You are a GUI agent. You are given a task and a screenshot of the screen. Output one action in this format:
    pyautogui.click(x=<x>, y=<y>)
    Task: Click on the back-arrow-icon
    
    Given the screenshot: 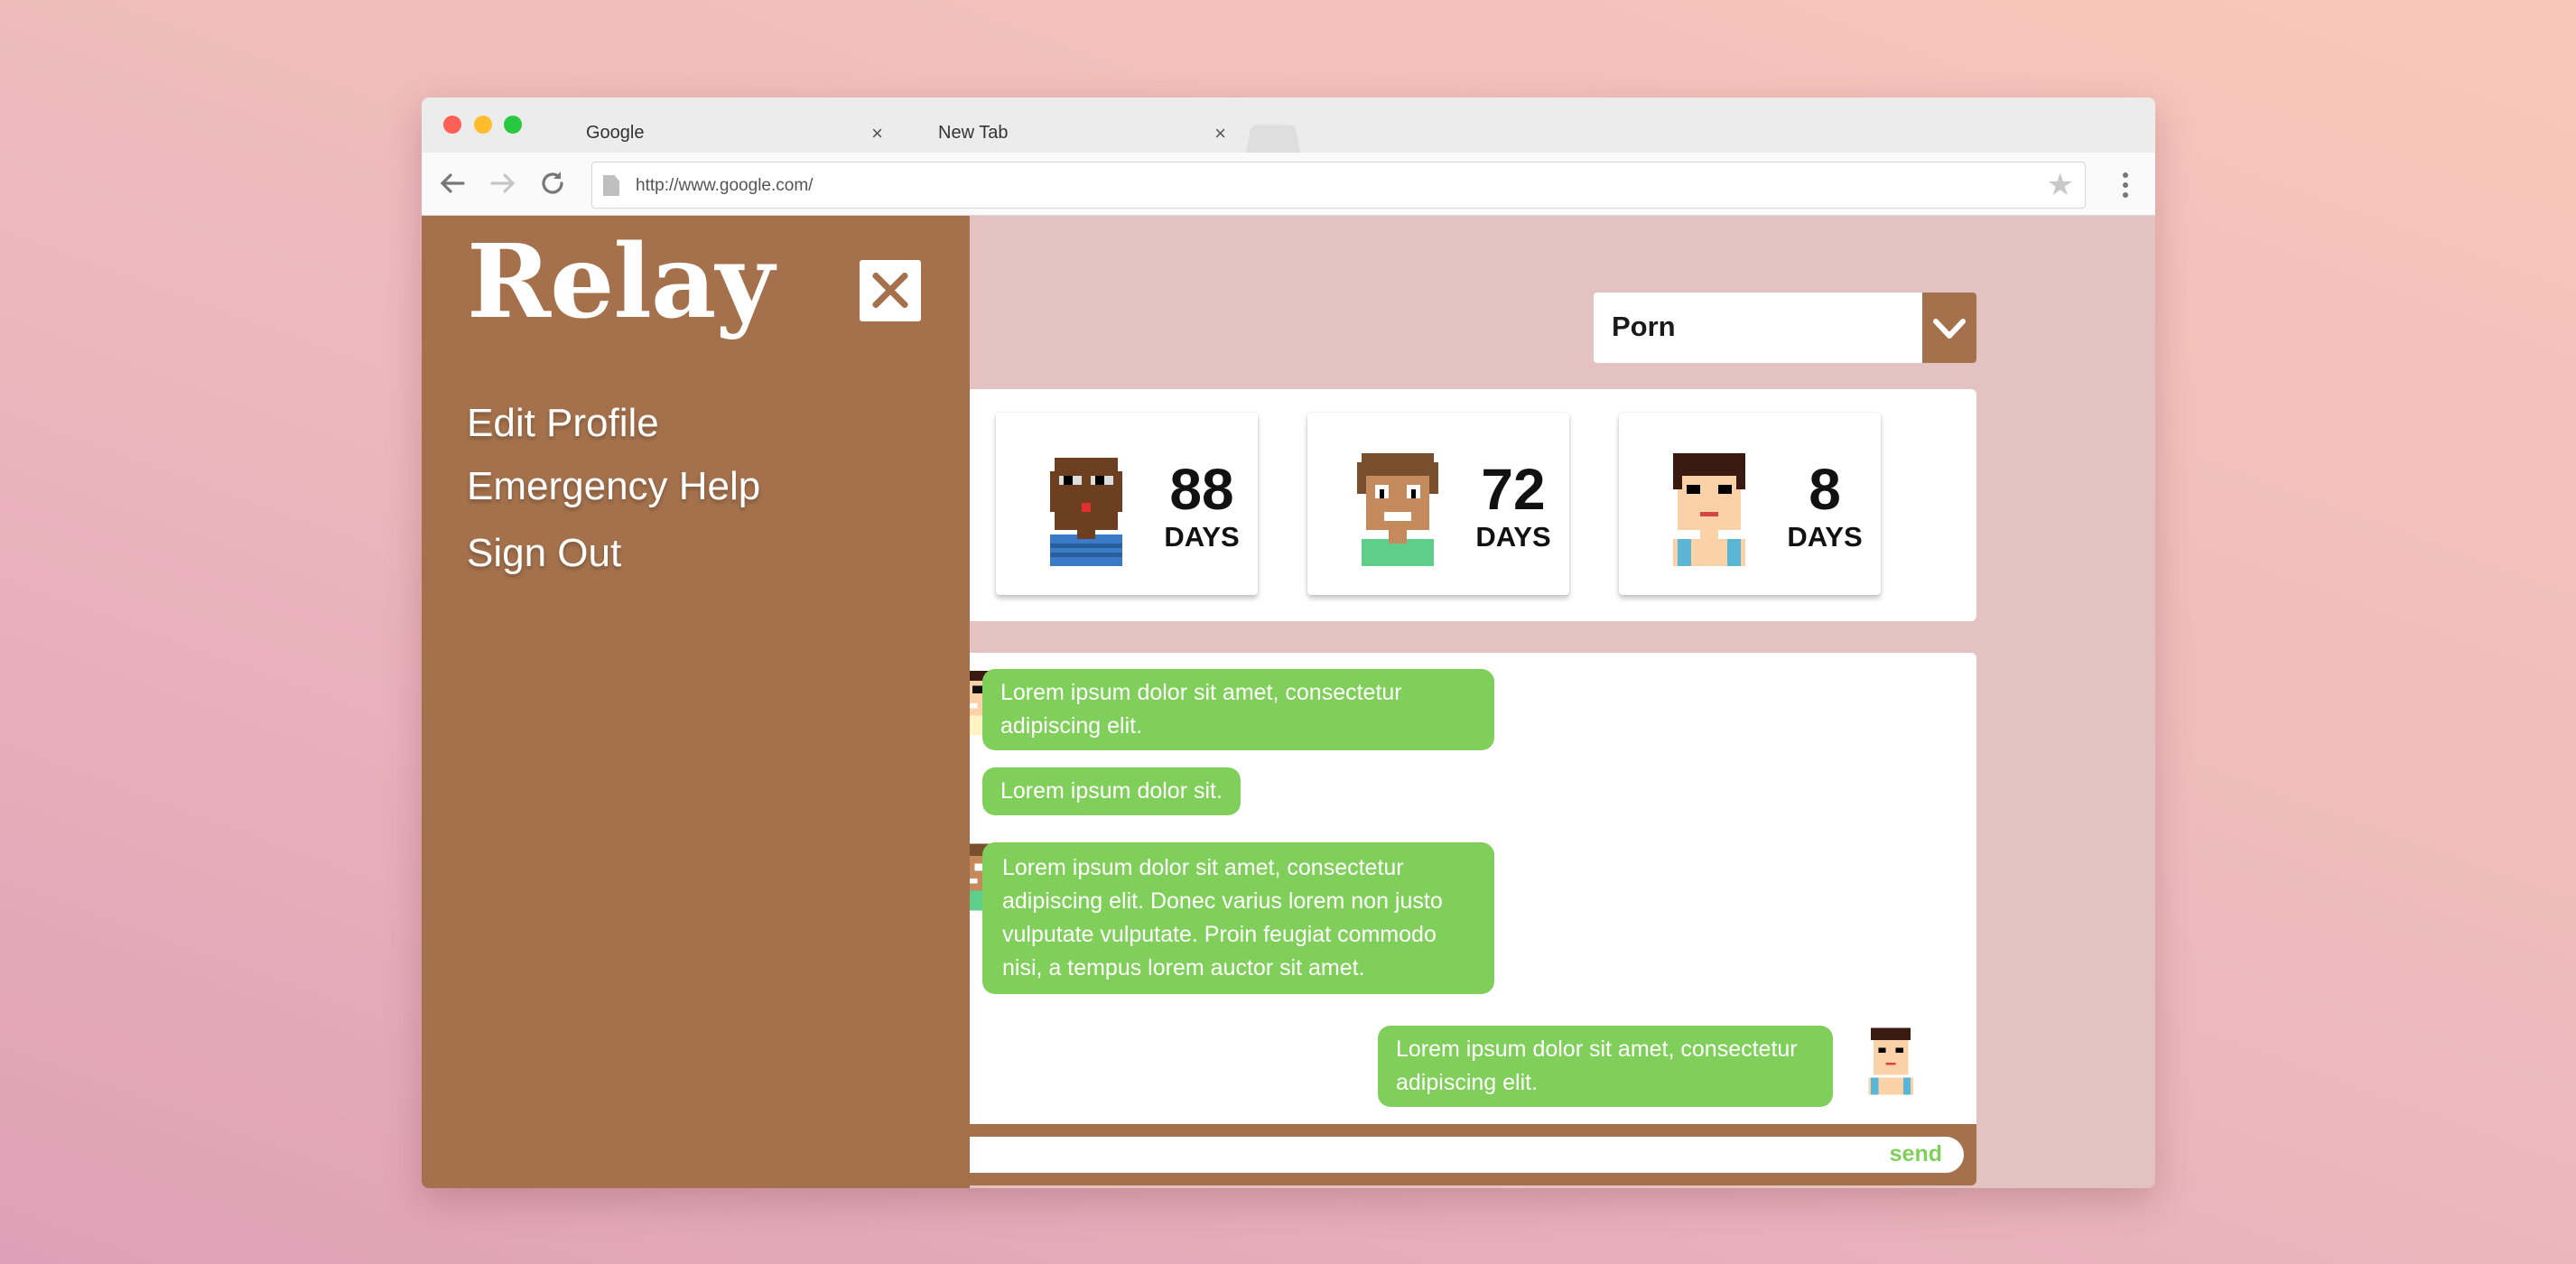 What is the action you would take?
    pyautogui.click(x=452, y=183)
    